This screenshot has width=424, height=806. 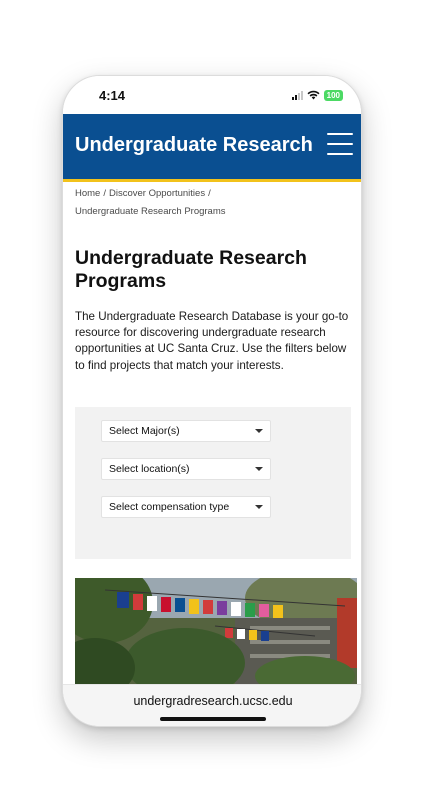 I want to click on major-select-label: Select Major(s), so click(x=144, y=431).